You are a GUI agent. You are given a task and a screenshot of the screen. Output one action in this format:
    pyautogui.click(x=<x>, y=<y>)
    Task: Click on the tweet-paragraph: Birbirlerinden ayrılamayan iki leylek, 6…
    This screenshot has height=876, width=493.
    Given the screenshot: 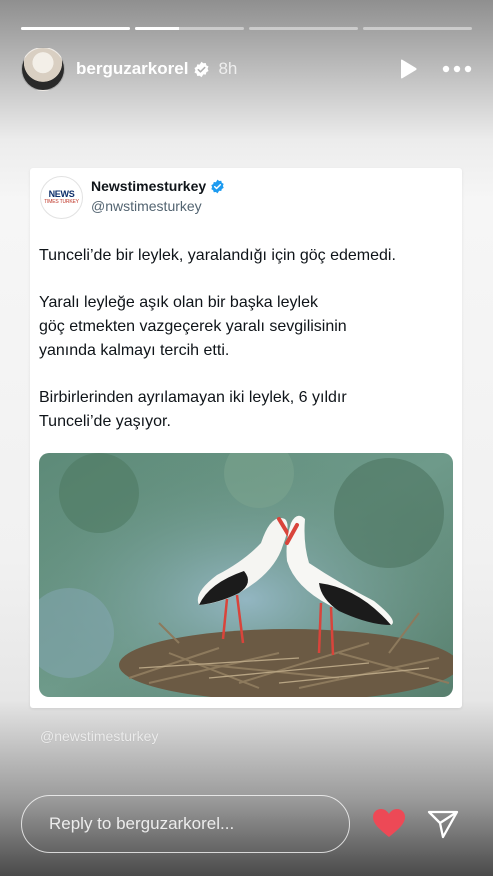 What is the action you would take?
    pyautogui.click(x=193, y=409)
    